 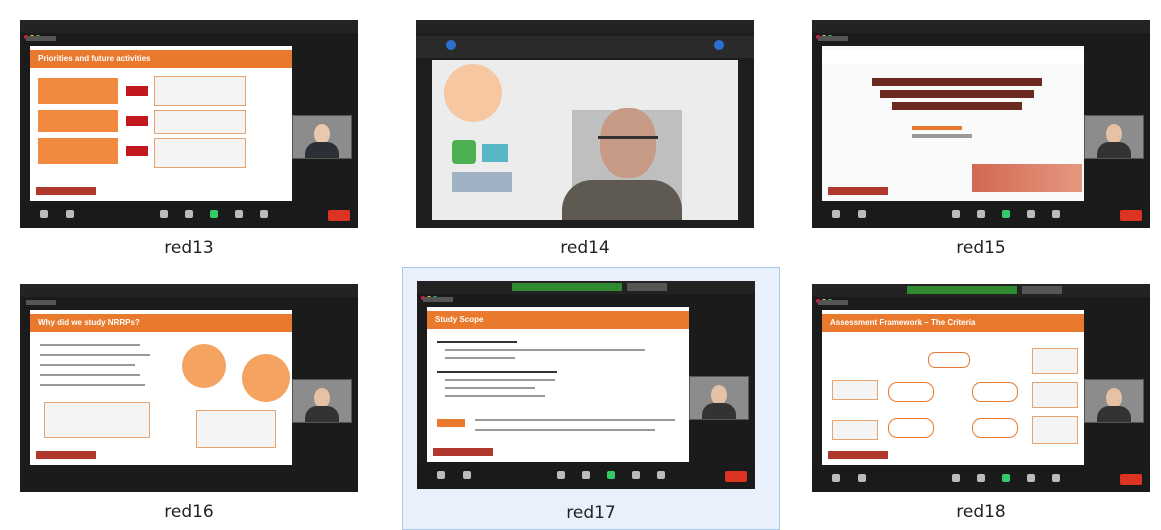 What do you see at coordinates (586, 385) in the screenshot?
I see `screenshot-image: Study Scope` at bounding box center [586, 385].